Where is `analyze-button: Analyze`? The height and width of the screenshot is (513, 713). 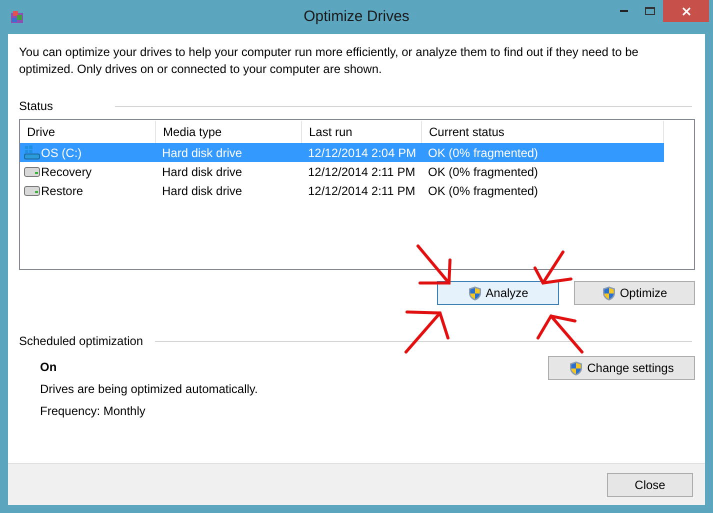 analyze-button: Analyze is located at coordinates (498, 293).